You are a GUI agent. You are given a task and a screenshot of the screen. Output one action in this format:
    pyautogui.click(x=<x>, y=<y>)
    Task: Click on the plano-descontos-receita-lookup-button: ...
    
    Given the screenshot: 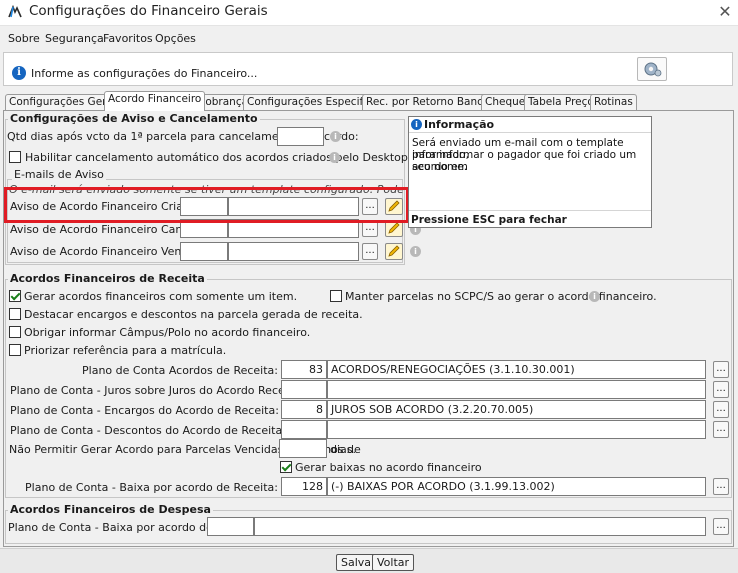 What is the action you would take?
    pyautogui.click(x=721, y=429)
    